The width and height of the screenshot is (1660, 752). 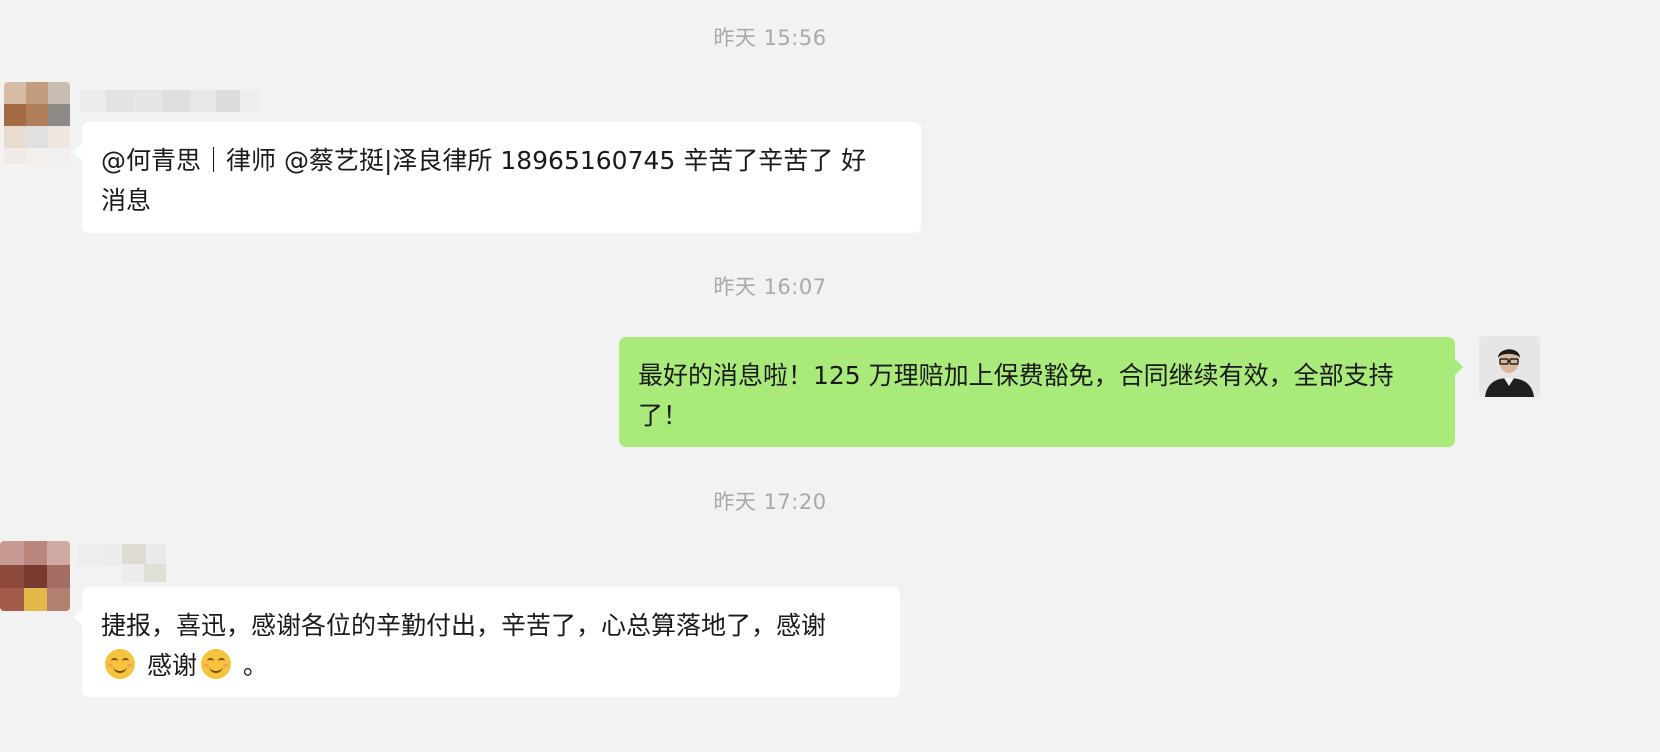 What do you see at coordinates (770, 38) in the screenshot?
I see `timestamp: 昨天 15:56` at bounding box center [770, 38].